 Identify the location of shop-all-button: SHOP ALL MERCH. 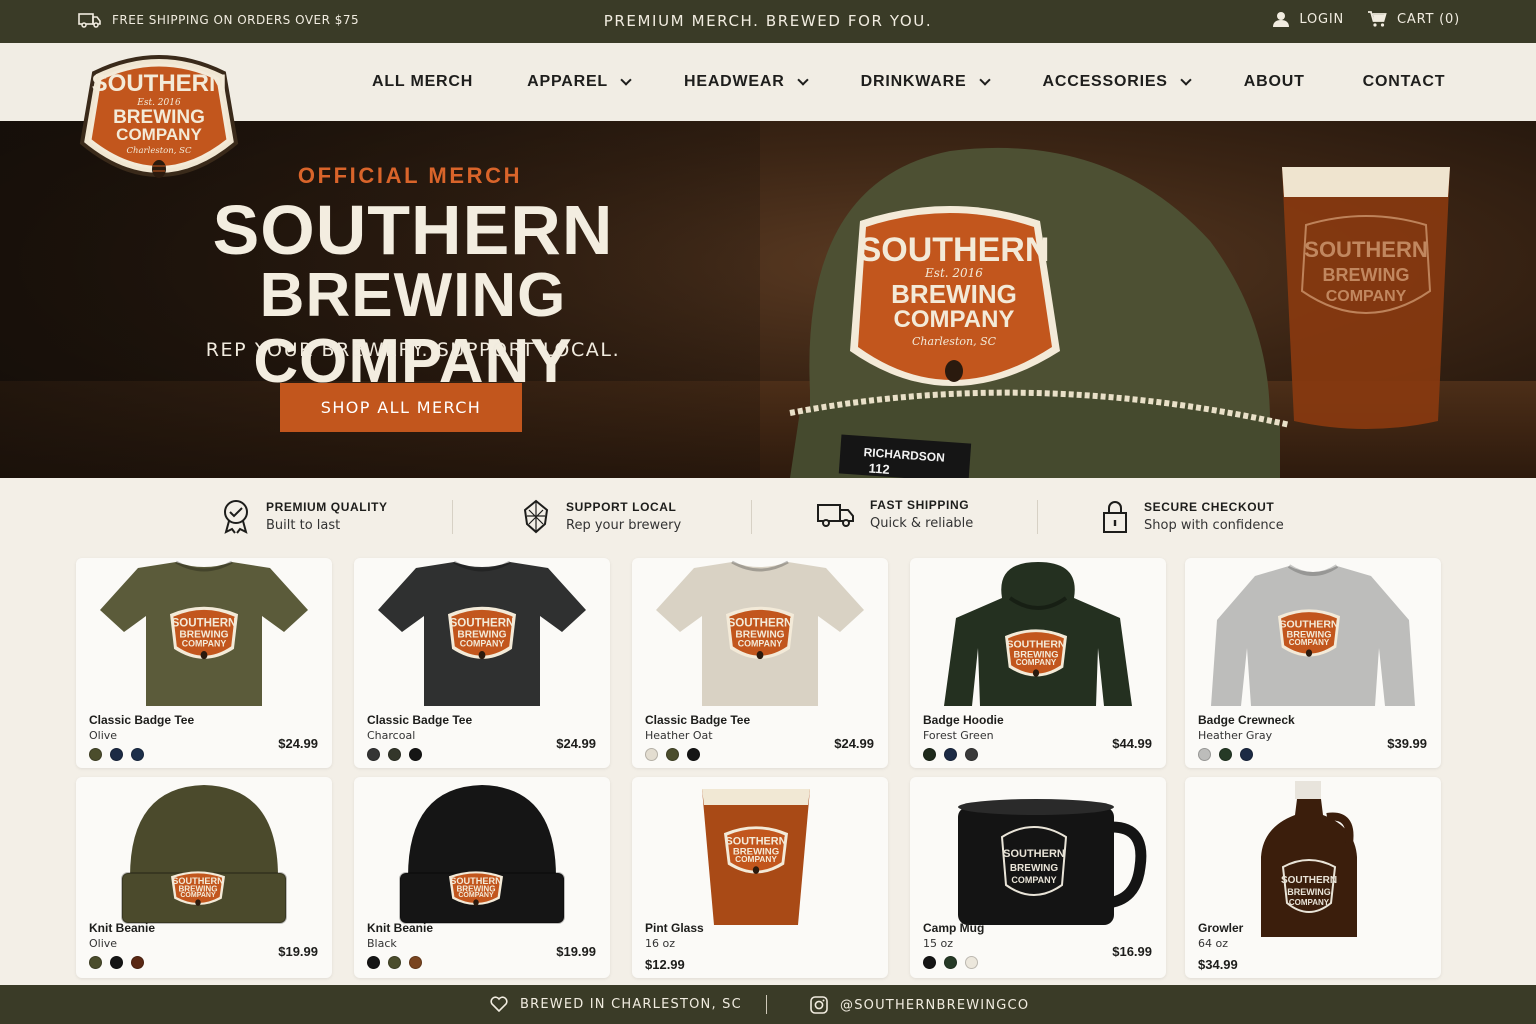
(401, 407).